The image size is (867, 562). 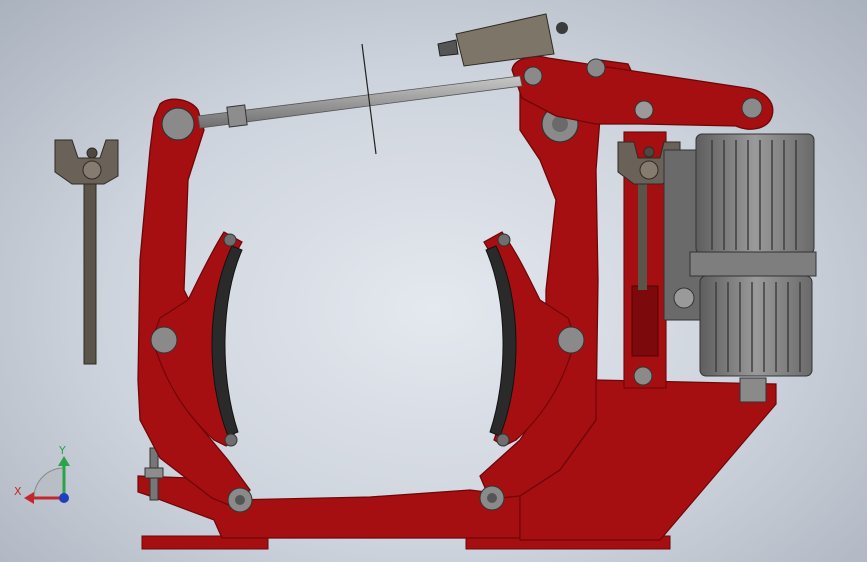 What do you see at coordinates (92, 170) in the screenshot?
I see `left-bracket-nut` at bounding box center [92, 170].